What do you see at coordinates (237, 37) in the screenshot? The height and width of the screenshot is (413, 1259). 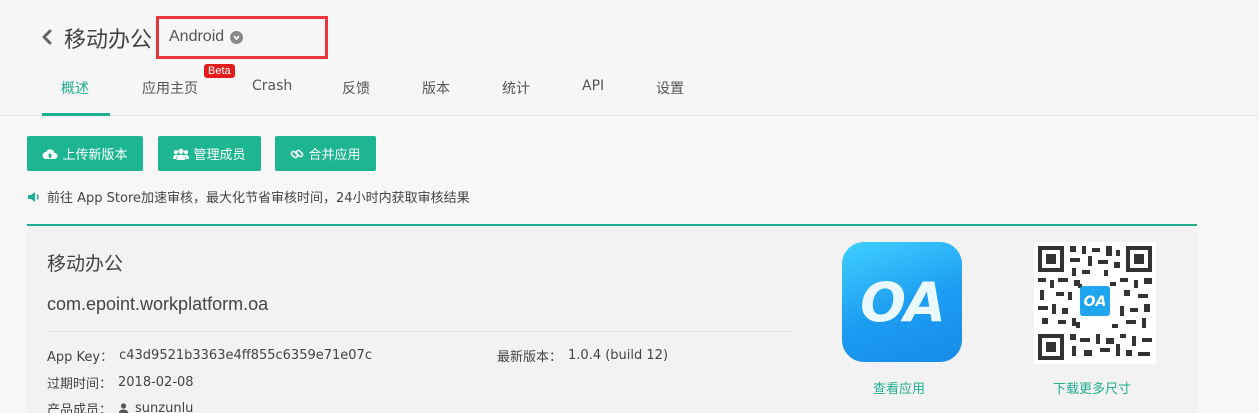 I see `chevron-down-circle-icon` at bounding box center [237, 37].